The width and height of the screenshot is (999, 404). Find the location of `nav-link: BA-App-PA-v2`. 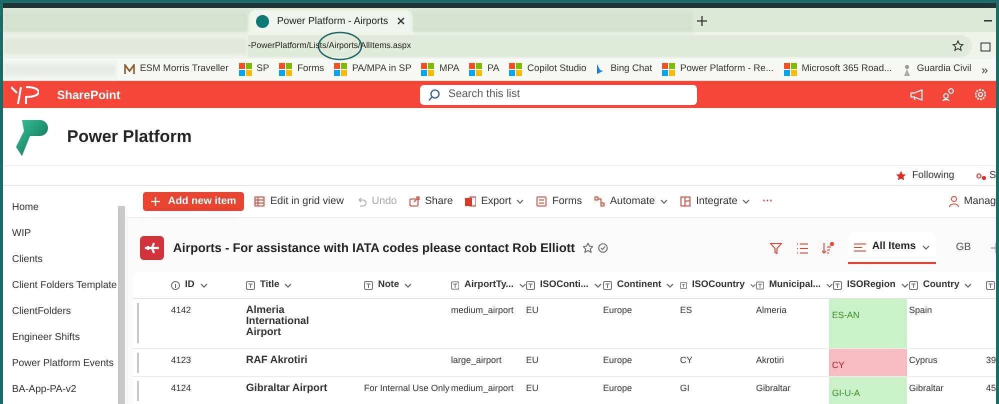

nav-link: BA-App-PA-v2 is located at coordinates (60, 389).